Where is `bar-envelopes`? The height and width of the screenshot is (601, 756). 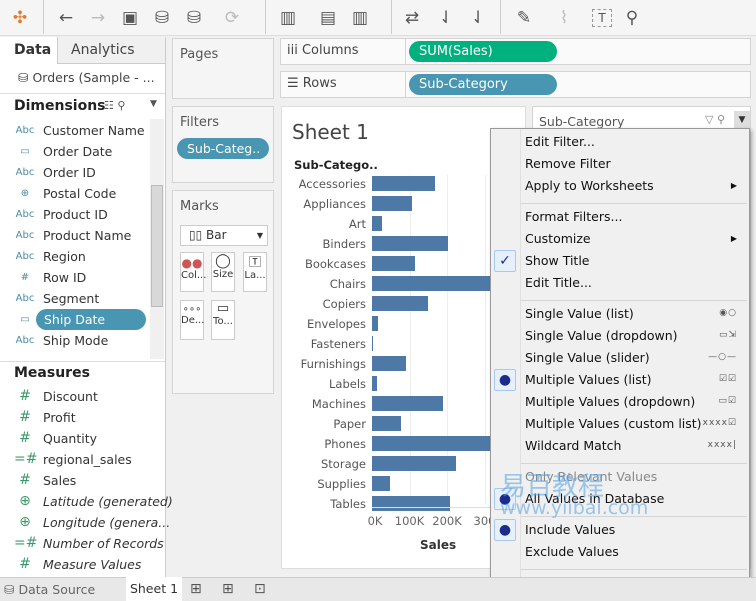 bar-envelopes is located at coordinates (375, 323).